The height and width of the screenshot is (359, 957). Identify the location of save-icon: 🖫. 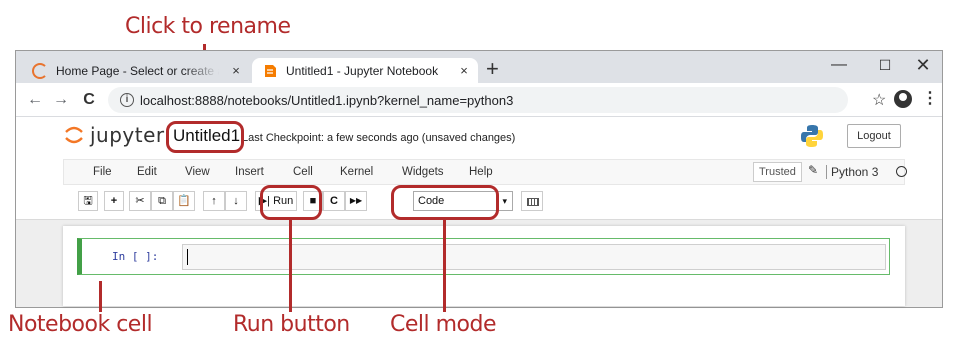
(88, 201).